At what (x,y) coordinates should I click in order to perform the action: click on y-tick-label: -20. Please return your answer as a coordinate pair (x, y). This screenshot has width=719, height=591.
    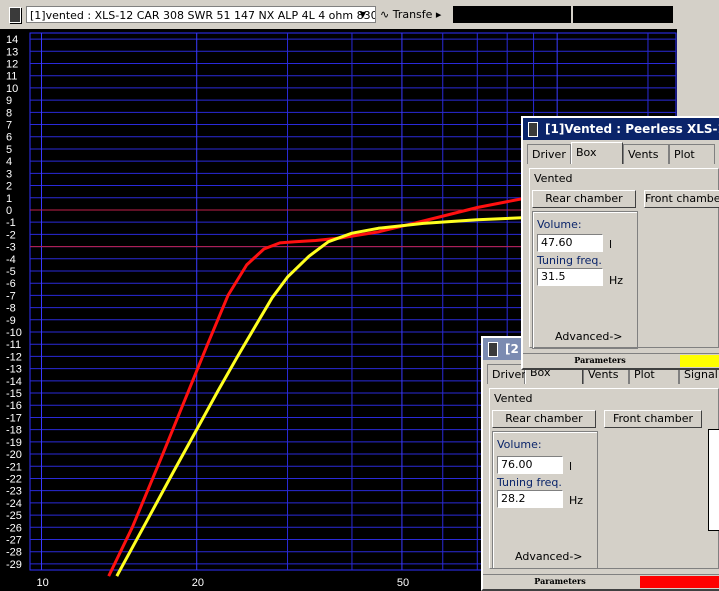
    Looking at the image, I should click on (14, 455).